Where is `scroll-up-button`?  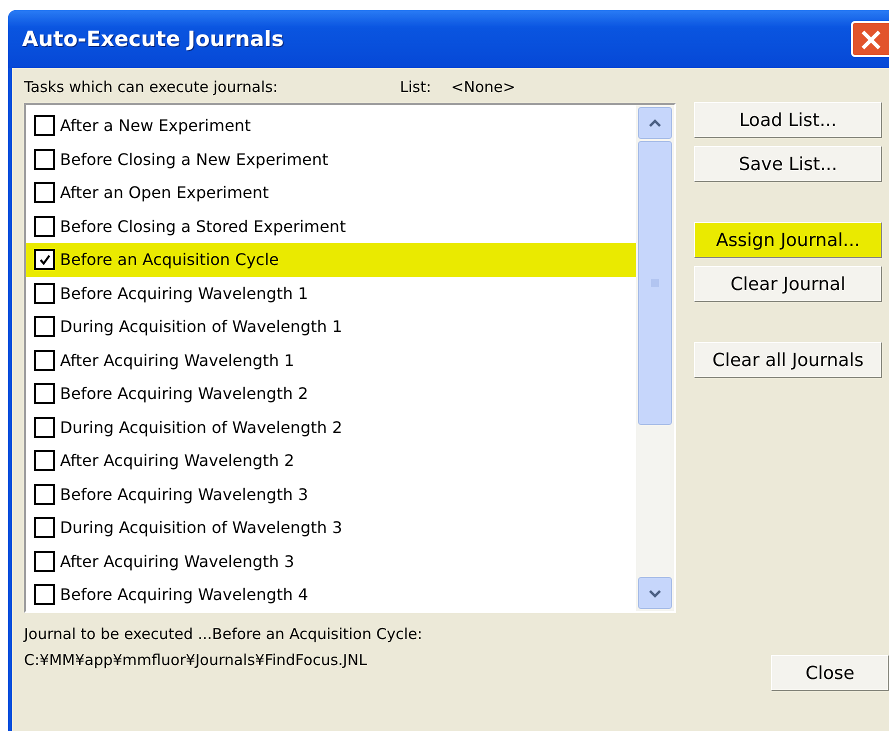 scroll-up-button is located at coordinates (655, 123).